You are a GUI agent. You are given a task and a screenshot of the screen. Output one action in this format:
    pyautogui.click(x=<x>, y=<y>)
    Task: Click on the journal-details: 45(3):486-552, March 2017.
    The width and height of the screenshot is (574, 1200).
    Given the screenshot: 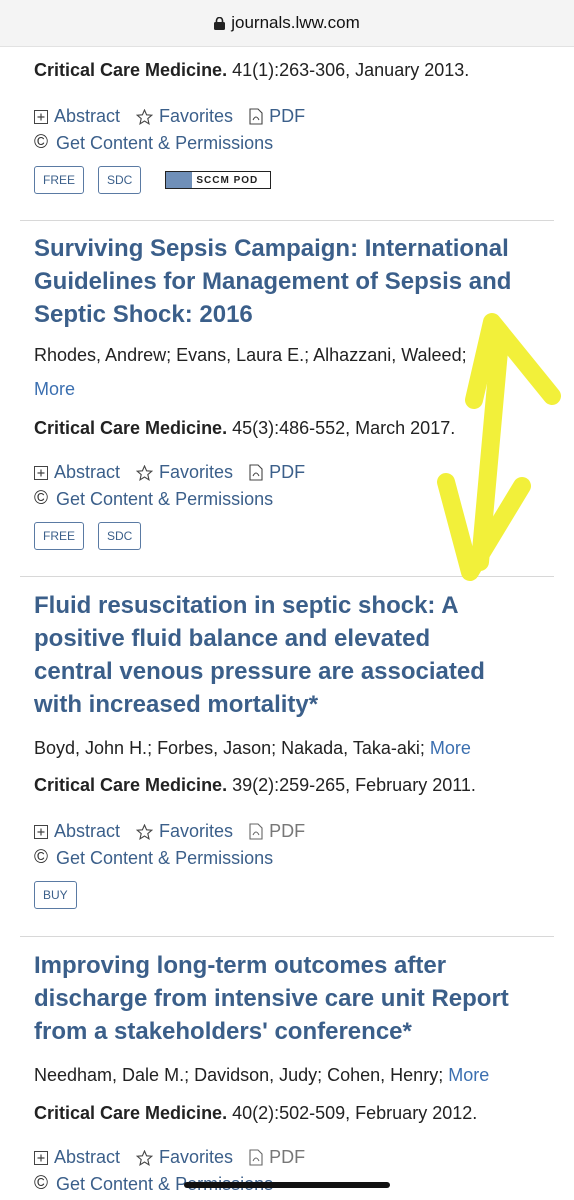 What is the action you would take?
    pyautogui.click(x=341, y=428)
    